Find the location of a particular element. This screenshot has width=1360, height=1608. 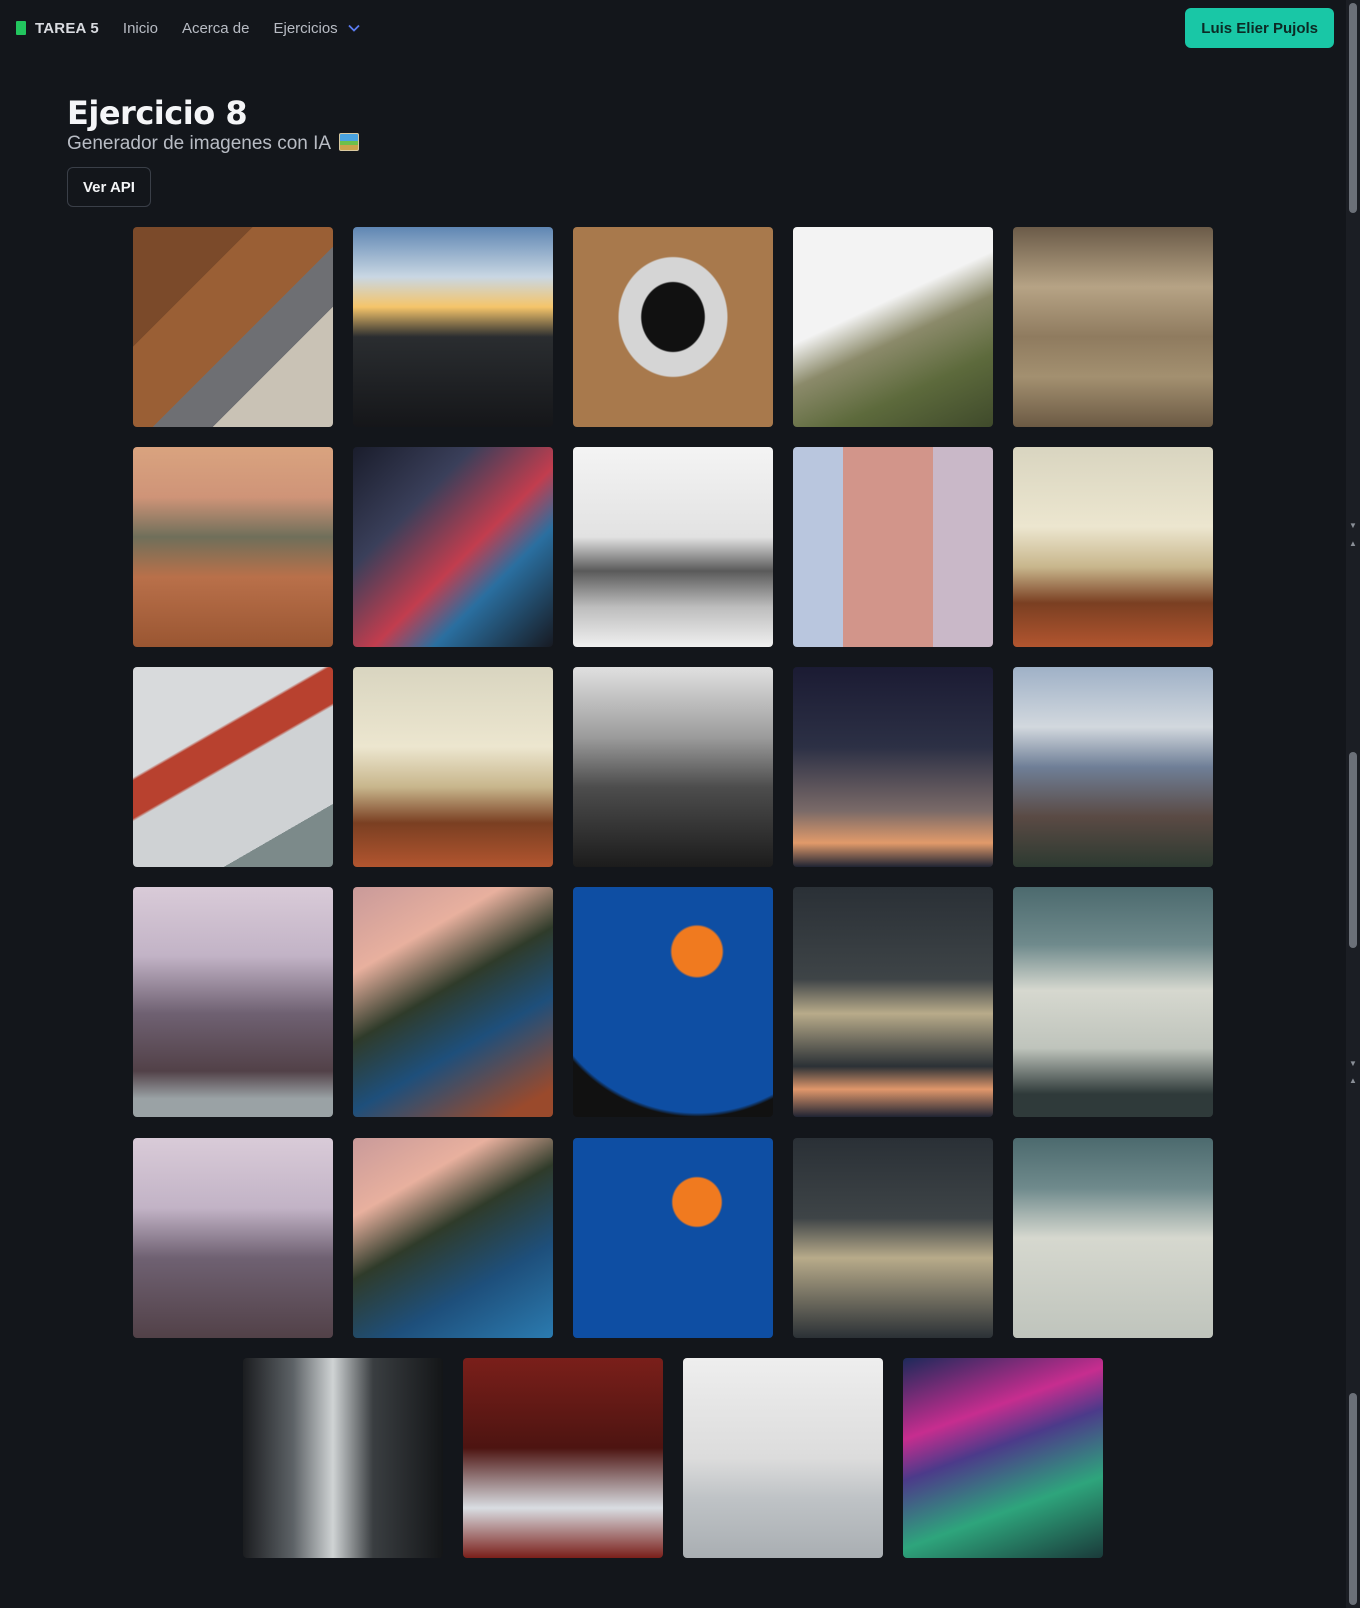

gallery-image-sailboat is located at coordinates (563, 1458).